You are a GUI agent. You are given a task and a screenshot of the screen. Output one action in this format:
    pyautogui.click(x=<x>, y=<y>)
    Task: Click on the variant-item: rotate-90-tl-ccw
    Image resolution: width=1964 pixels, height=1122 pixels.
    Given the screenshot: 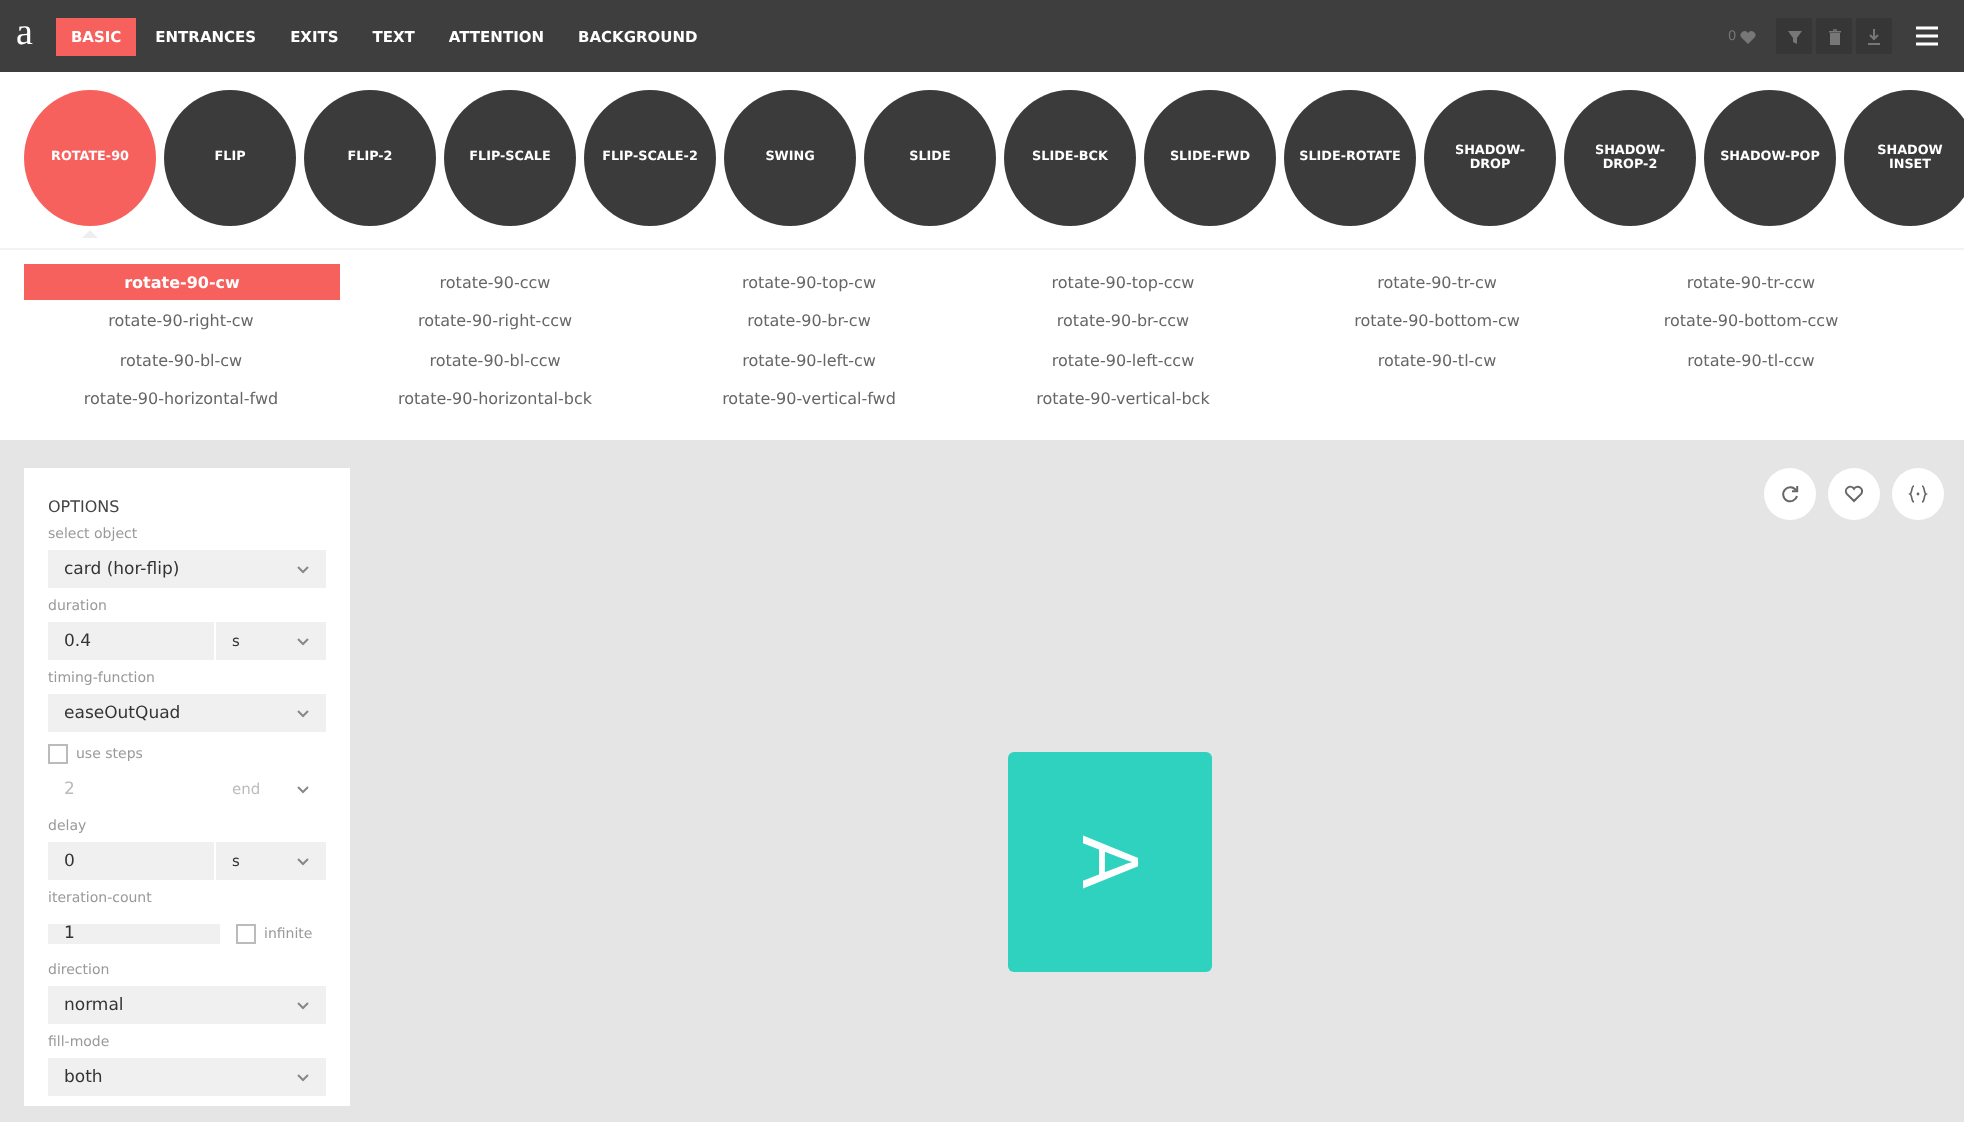 What is the action you would take?
    pyautogui.click(x=1751, y=360)
    